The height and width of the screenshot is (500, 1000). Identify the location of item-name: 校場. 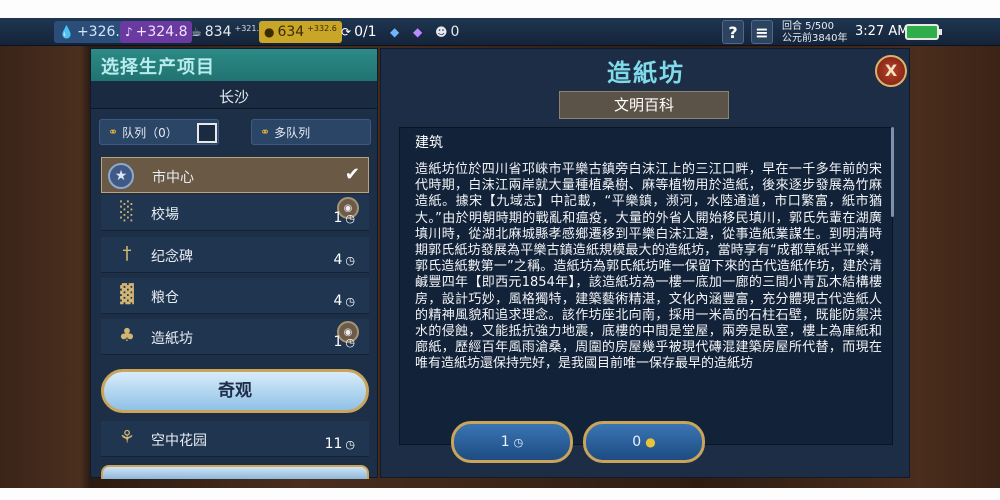
(165, 215).